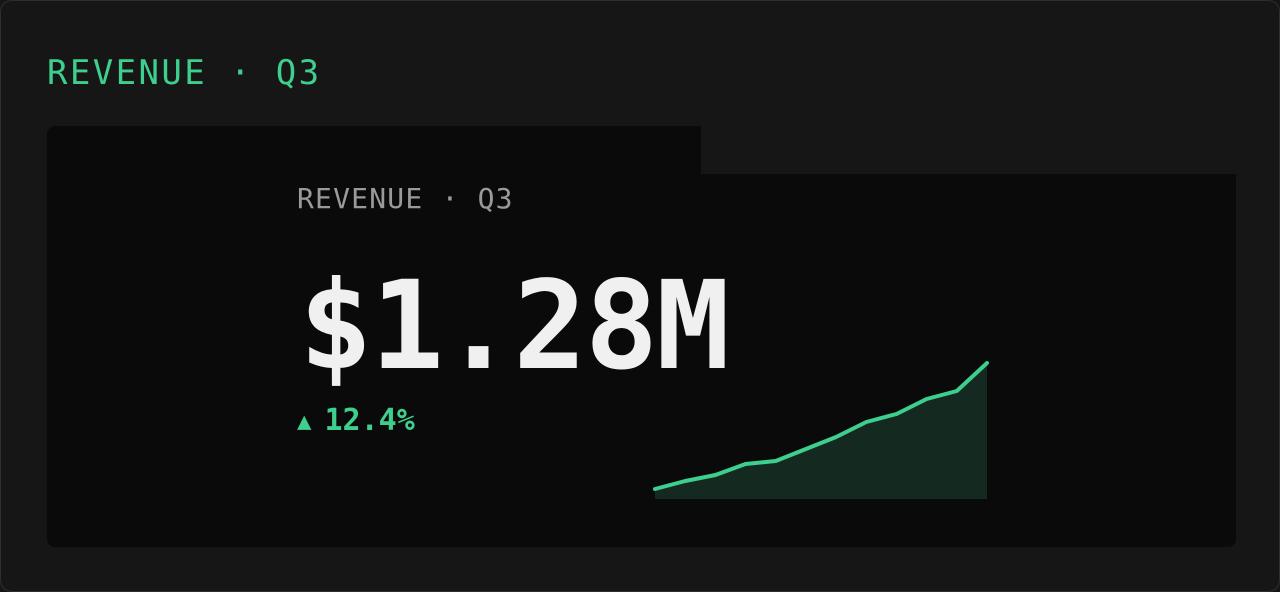 The width and height of the screenshot is (1280, 592). I want to click on overlay-panel, so click(990, 89).